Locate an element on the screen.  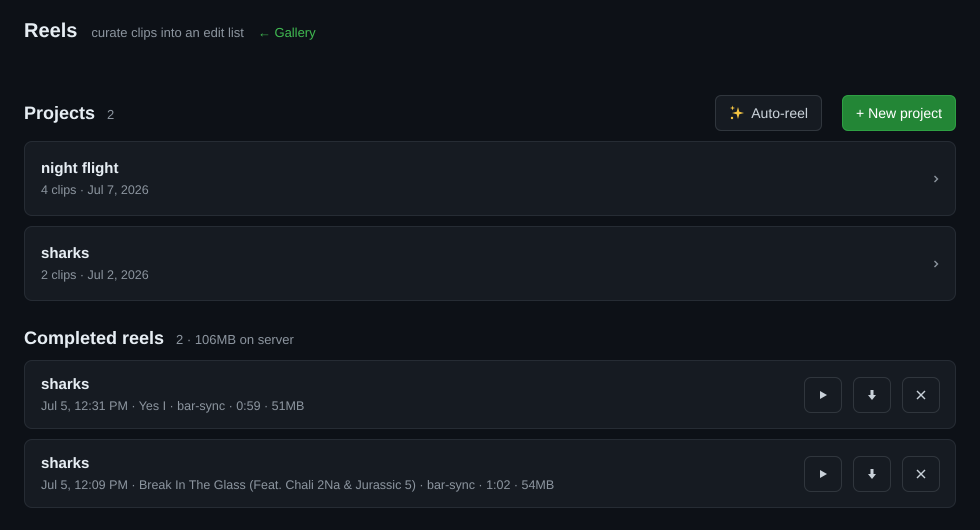
sparkles-icon is located at coordinates (737, 113).